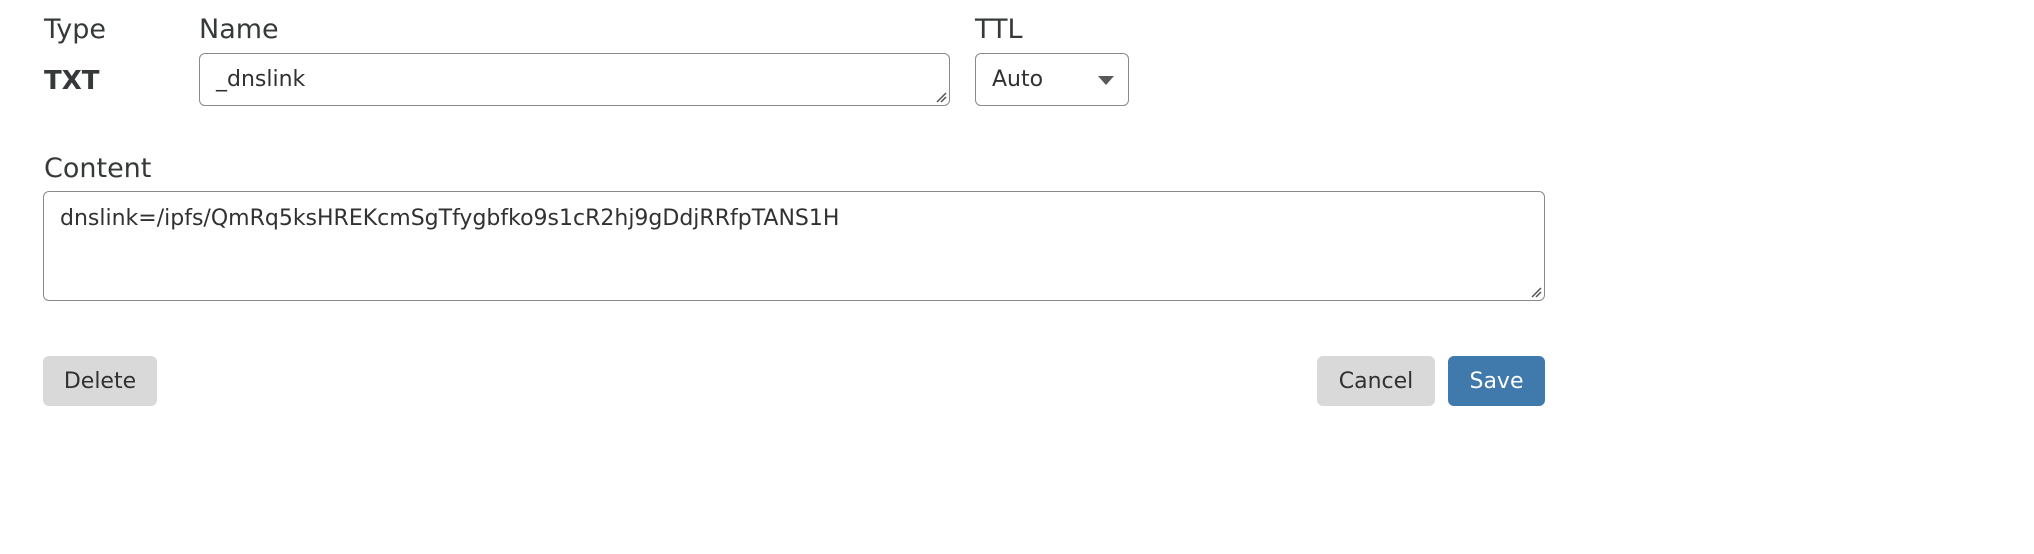  I want to click on save-button: Save, so click(1496, 381).